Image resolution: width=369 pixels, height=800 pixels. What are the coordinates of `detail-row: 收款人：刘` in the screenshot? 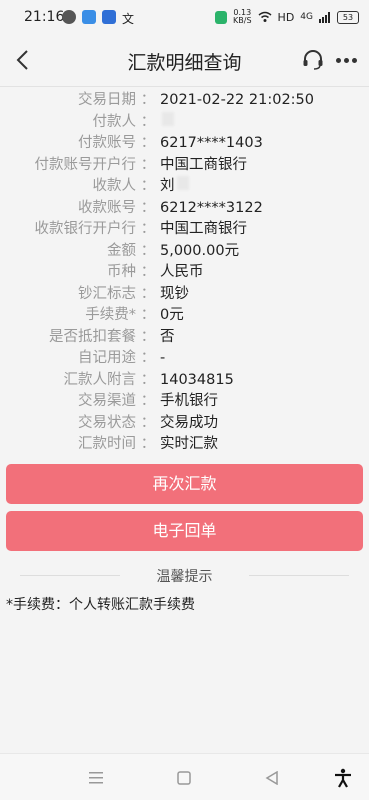 It's located at (184, 187).